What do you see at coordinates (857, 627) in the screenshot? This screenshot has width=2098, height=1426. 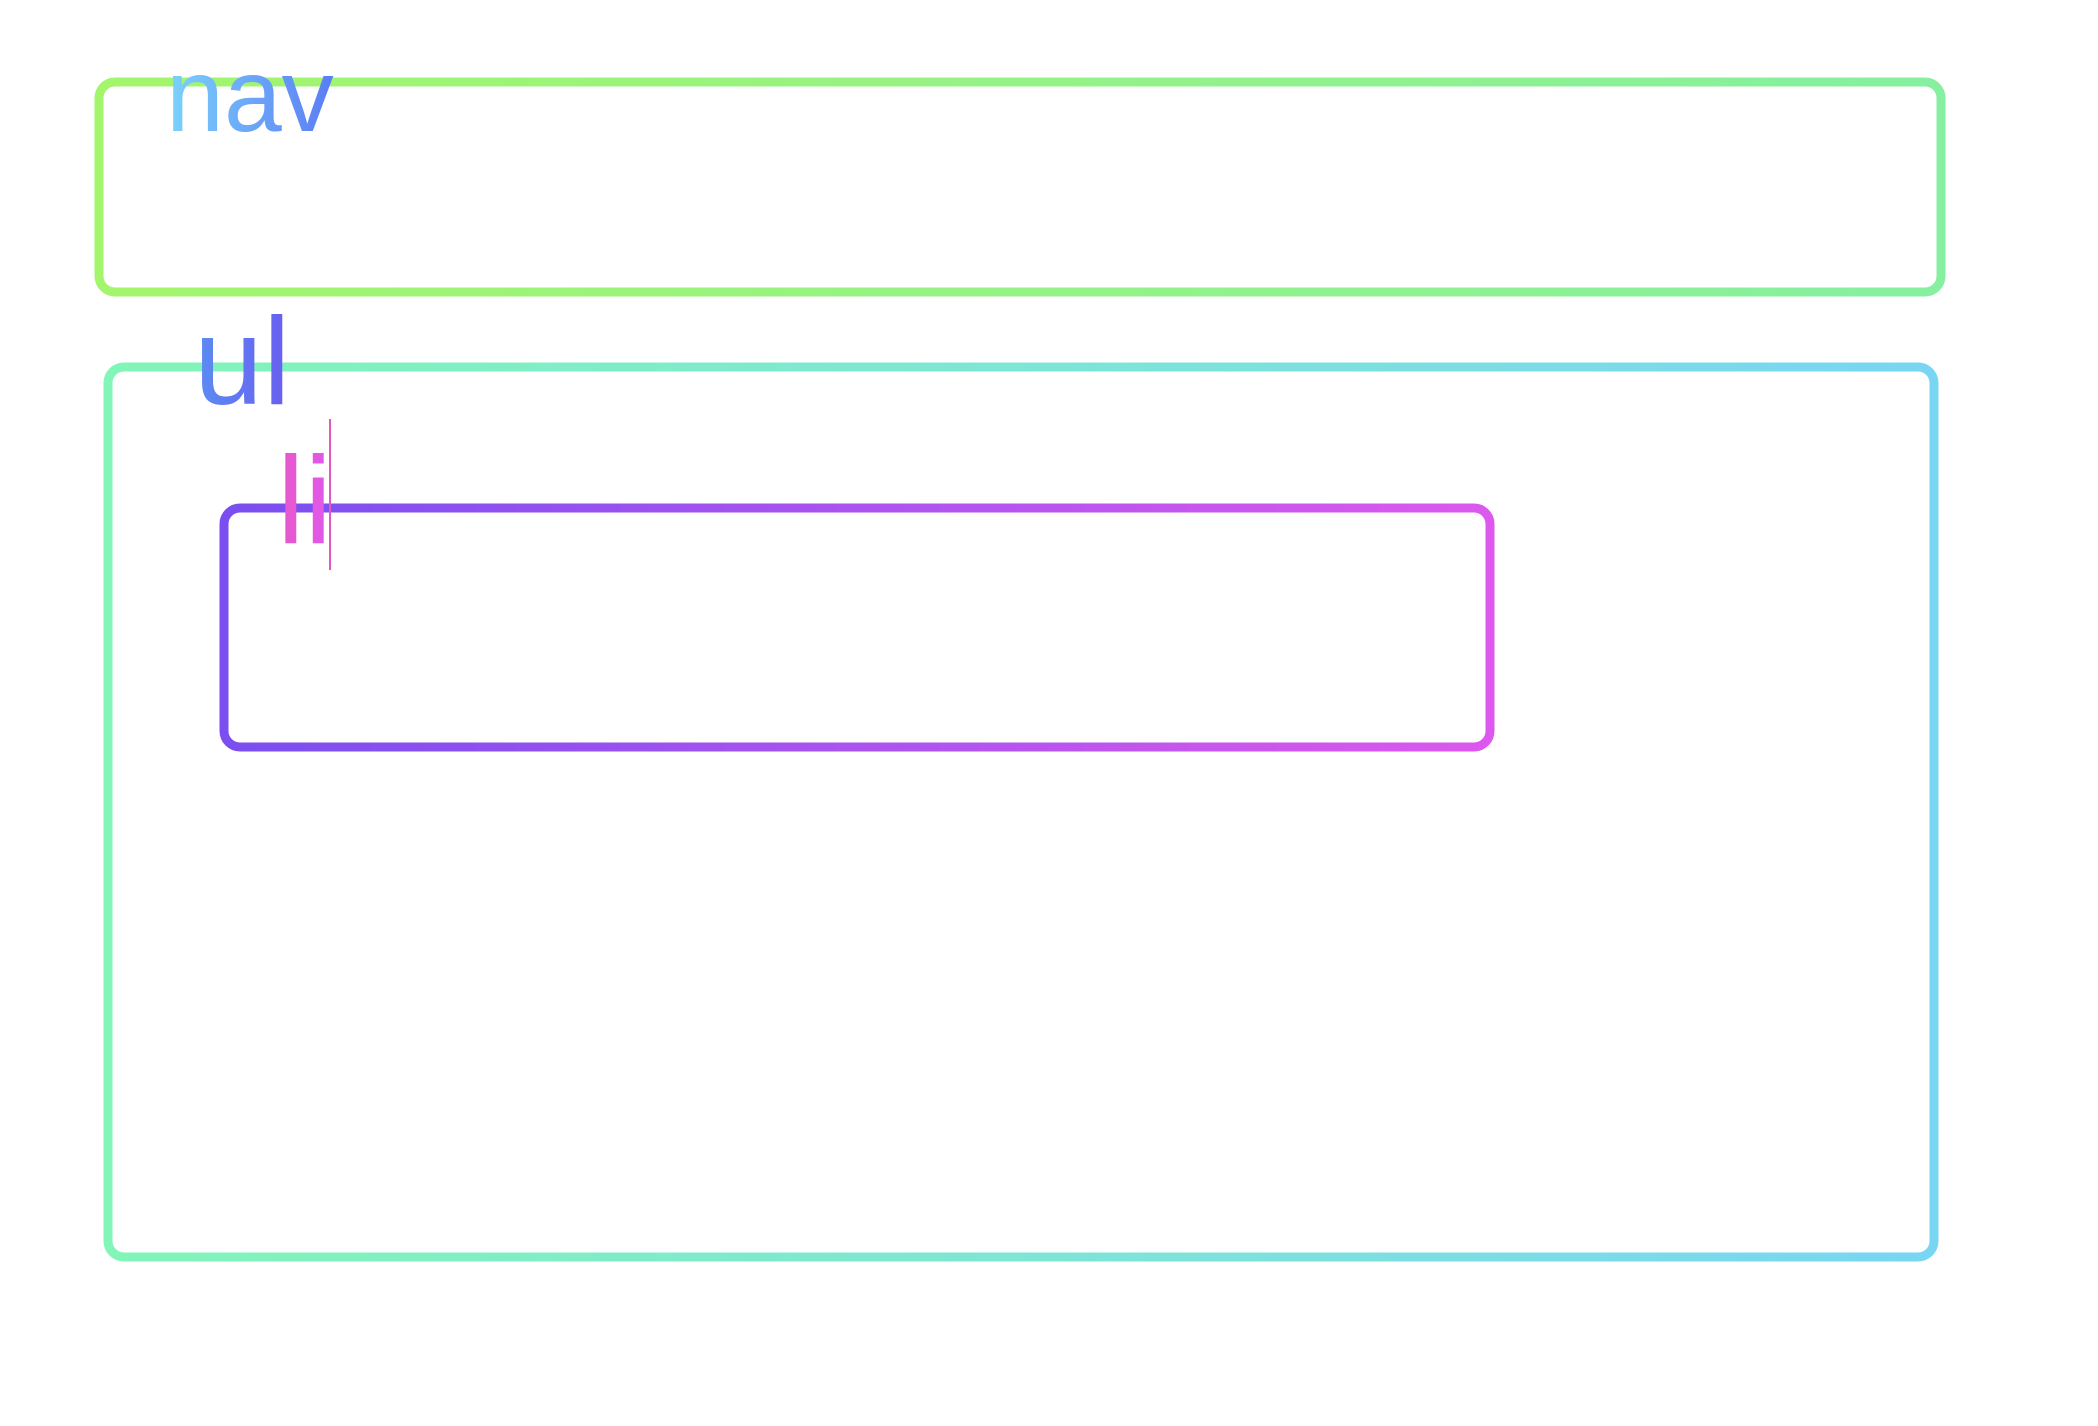 I see `li-box-border` at bounding box center [857, 627].